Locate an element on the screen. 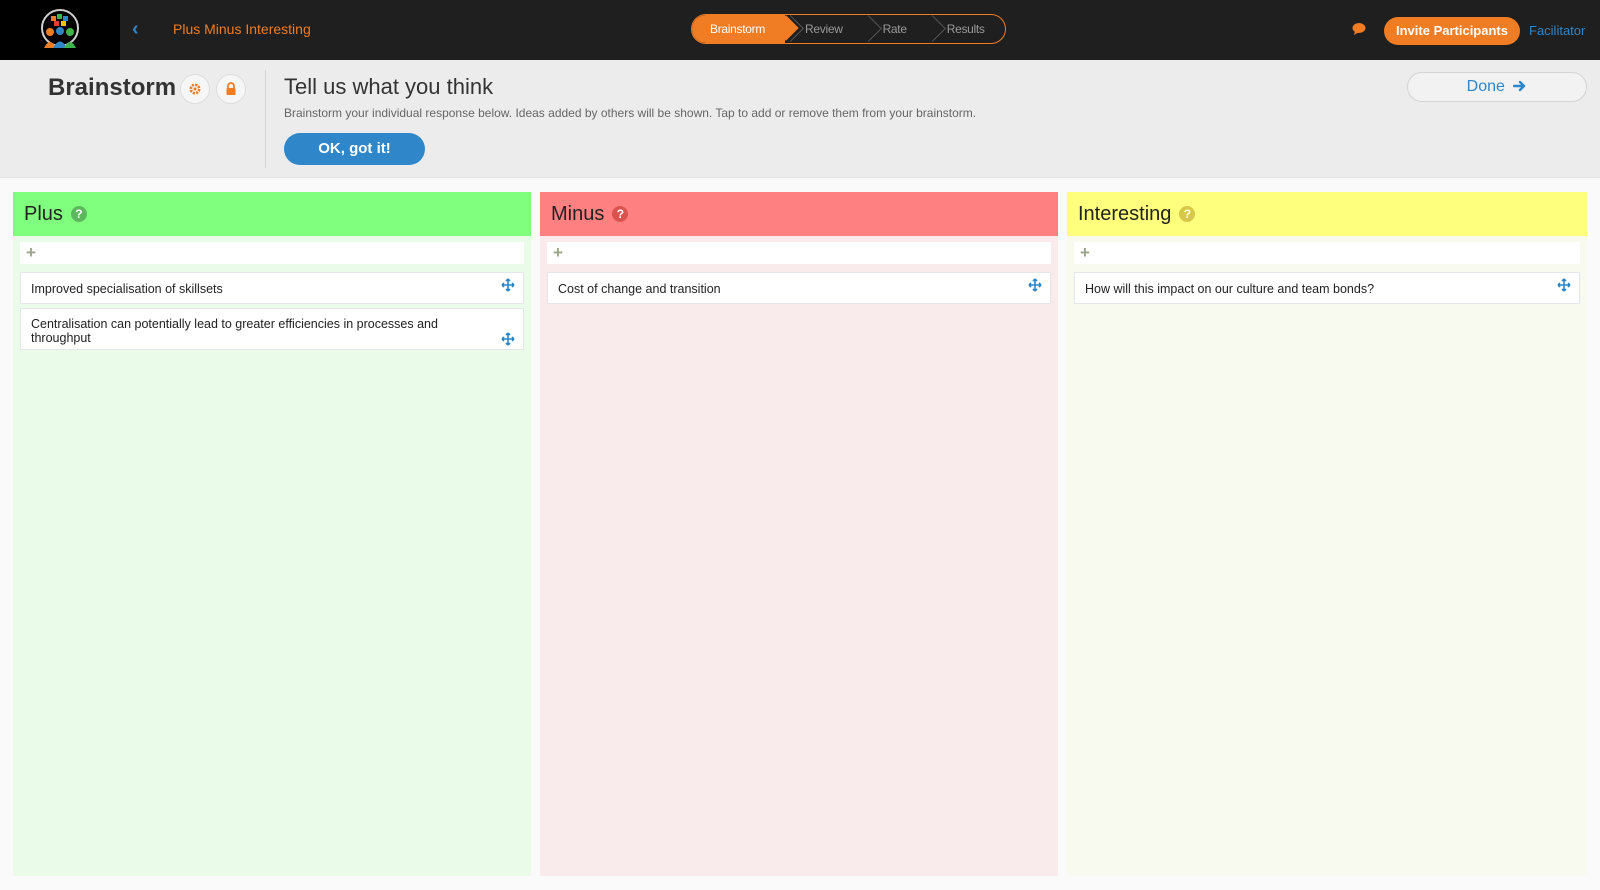  done-button: Done is located at coordinates (1497, 87).